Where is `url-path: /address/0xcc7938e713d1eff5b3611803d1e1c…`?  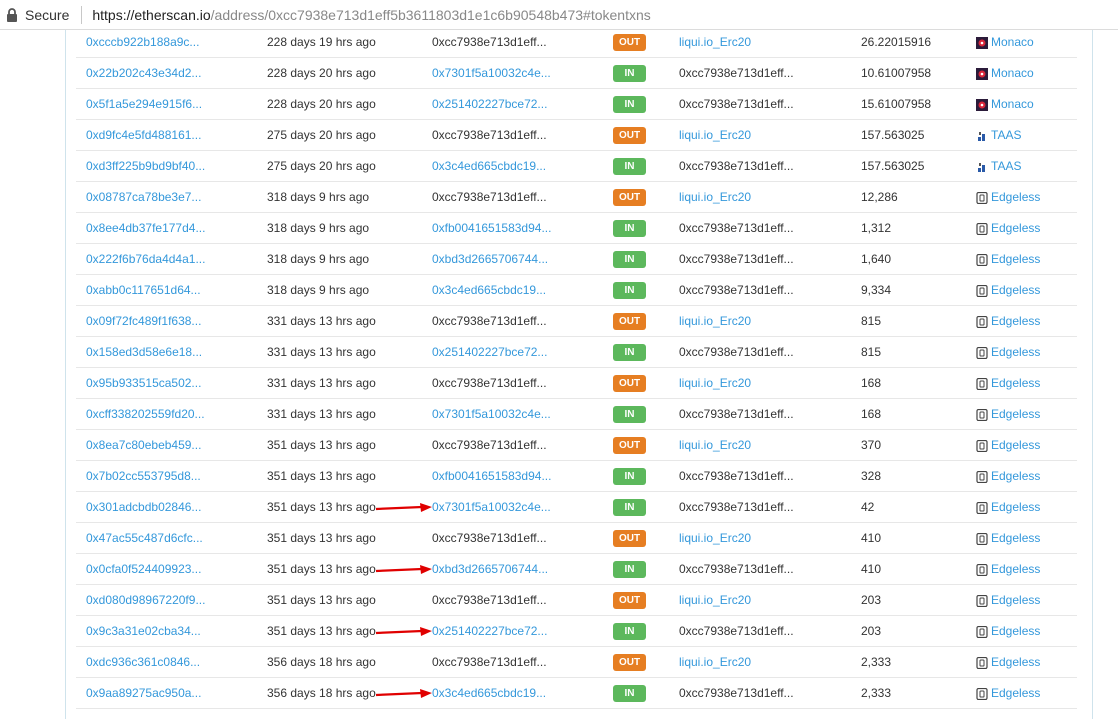
url-path: /address/0xcc7938e713d1eff5b3611803d1e1c… is located at coordinates (431, 15).